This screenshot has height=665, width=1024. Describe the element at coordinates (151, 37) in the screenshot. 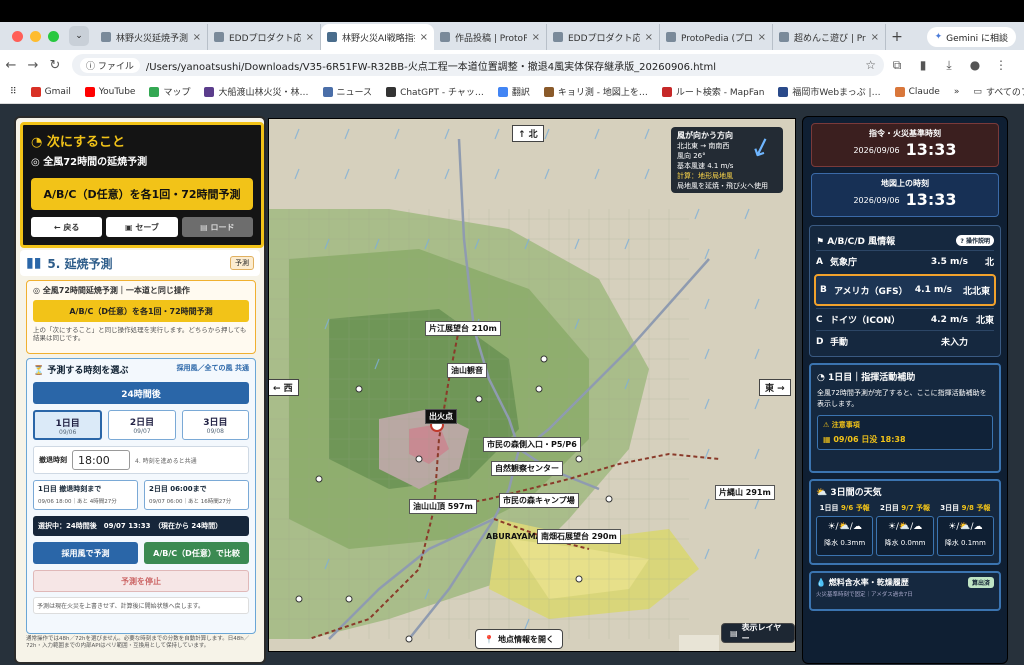

I see `browser-tab: 林野火災延焼予測 ×` at that location.